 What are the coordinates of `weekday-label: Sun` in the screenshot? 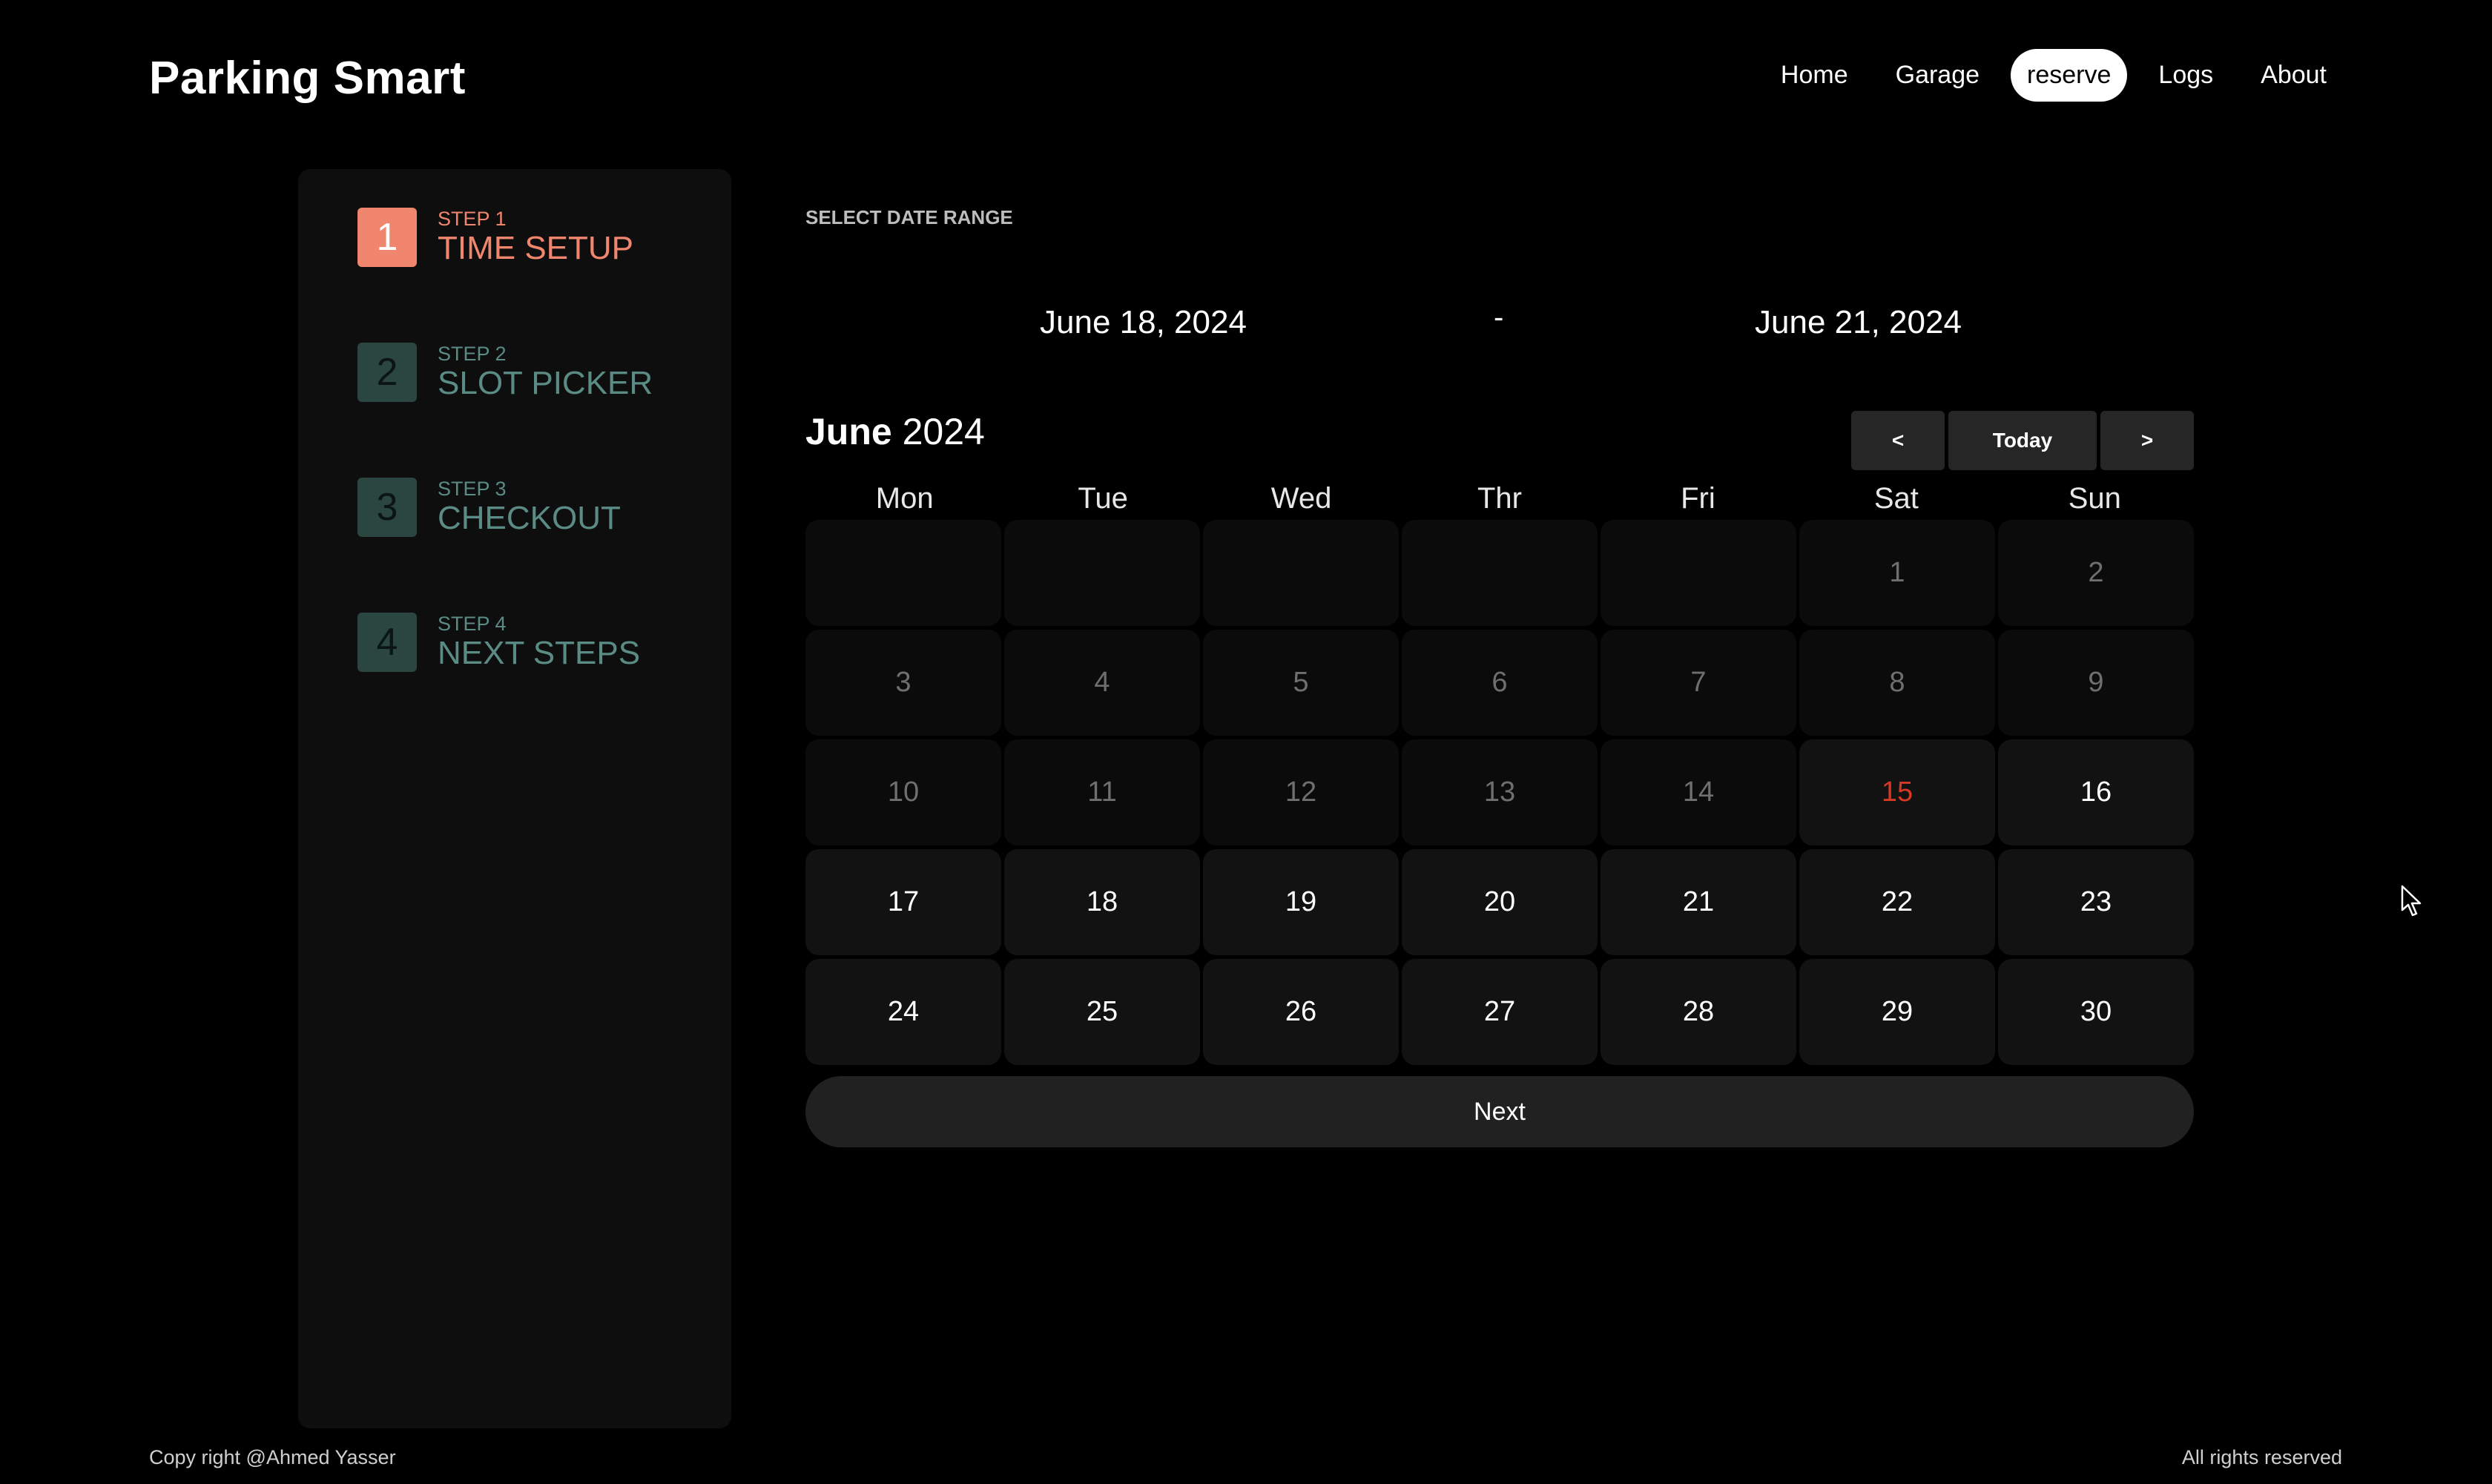 It's located at (2094, 499).